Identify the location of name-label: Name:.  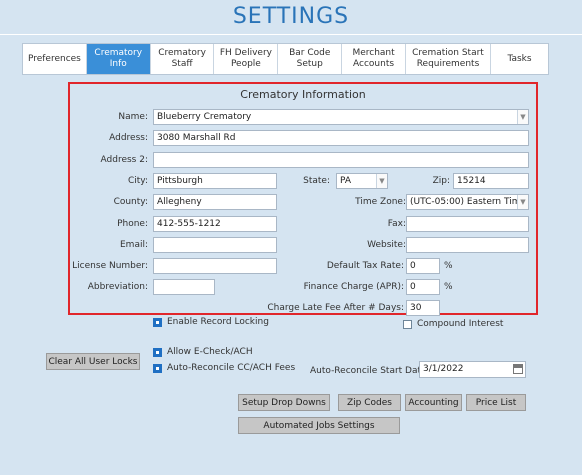
(133, 117).